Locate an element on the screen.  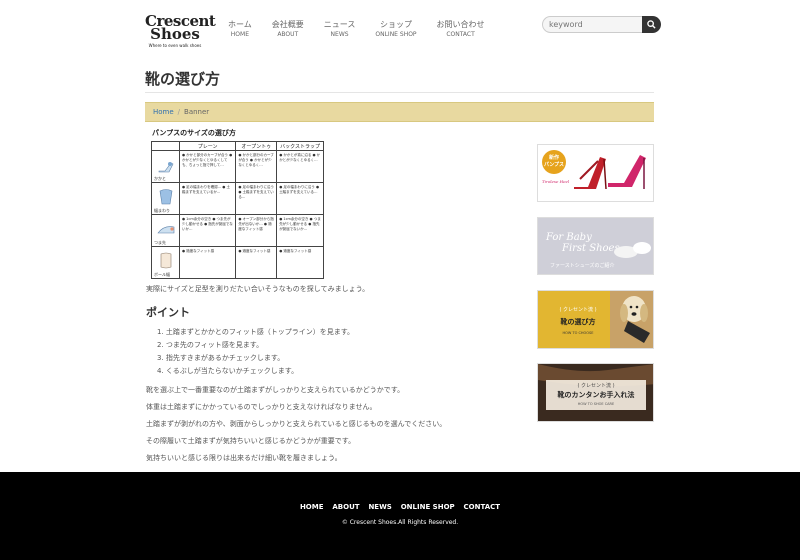
banner-title: 靴の選び方 is located at coordinates (578, 322).